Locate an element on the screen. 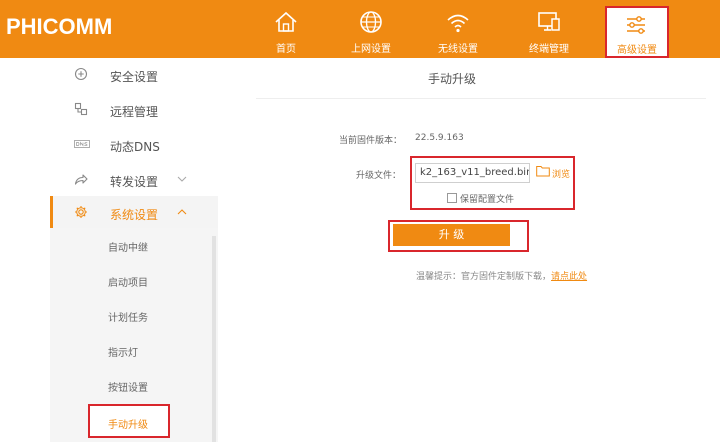  sidebar-item-label: 动态DNS is located at coordinates (135, 147).